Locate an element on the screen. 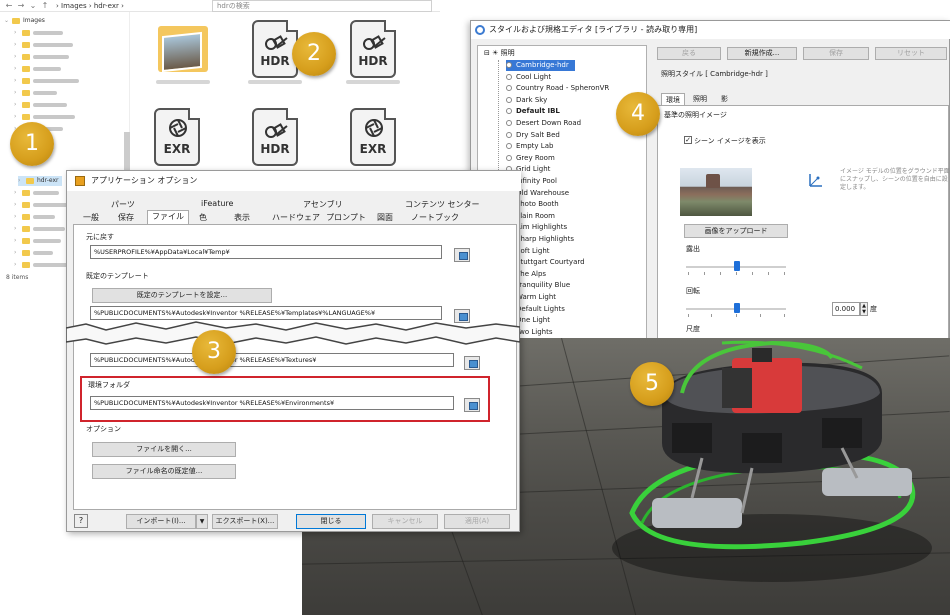 This screenshot has height=615, width=950. tab-notebook: ノートブック is located at coordinates (435, 218).